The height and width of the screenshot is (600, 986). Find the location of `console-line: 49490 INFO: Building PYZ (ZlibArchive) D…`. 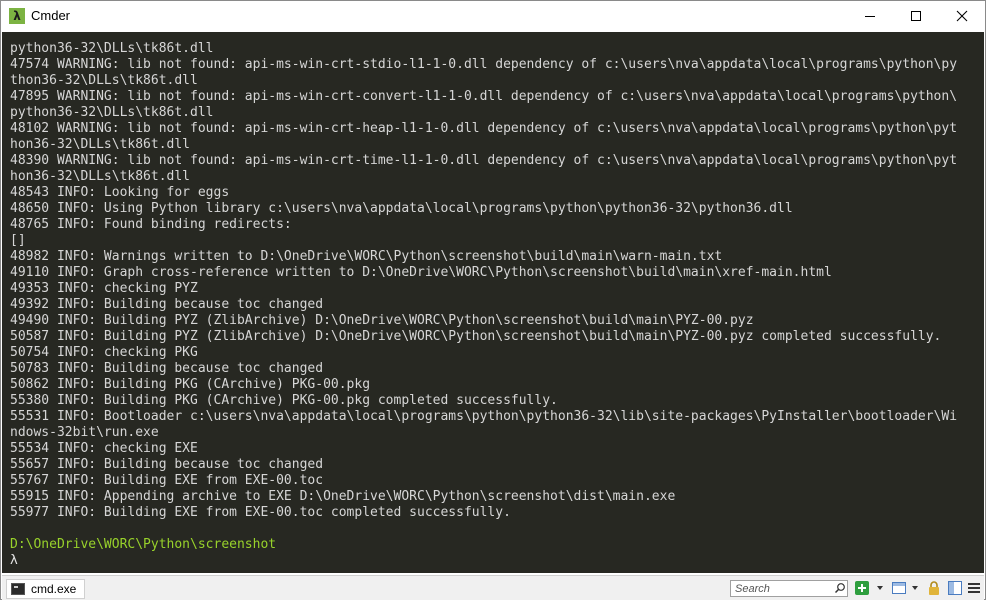

console-line: 49490 INFO: Building PYZ (ZlibArchive) D… is located at coordinates (382, 320).